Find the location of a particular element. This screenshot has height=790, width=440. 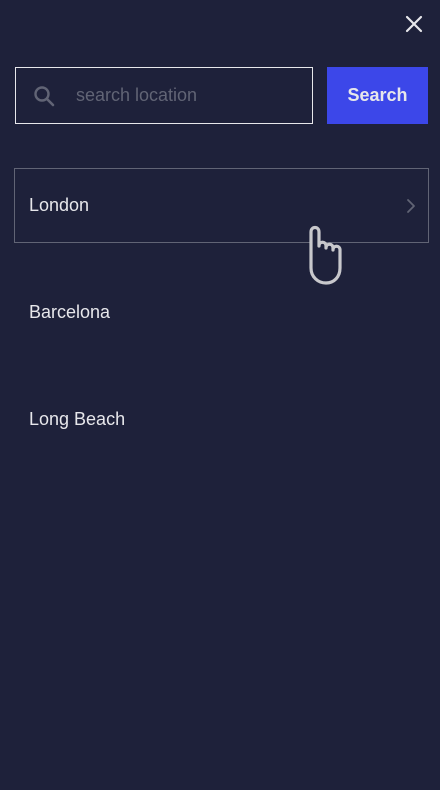

search-button: Search is located at coordinates (377, 95).